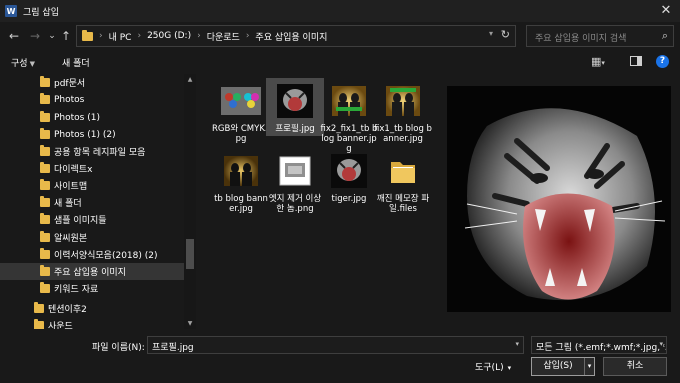 The image size is (680, 383). Describe the element at coordinates (190, 79) in the screenshot. I see `scroll-up-icon: ▲` at that location.